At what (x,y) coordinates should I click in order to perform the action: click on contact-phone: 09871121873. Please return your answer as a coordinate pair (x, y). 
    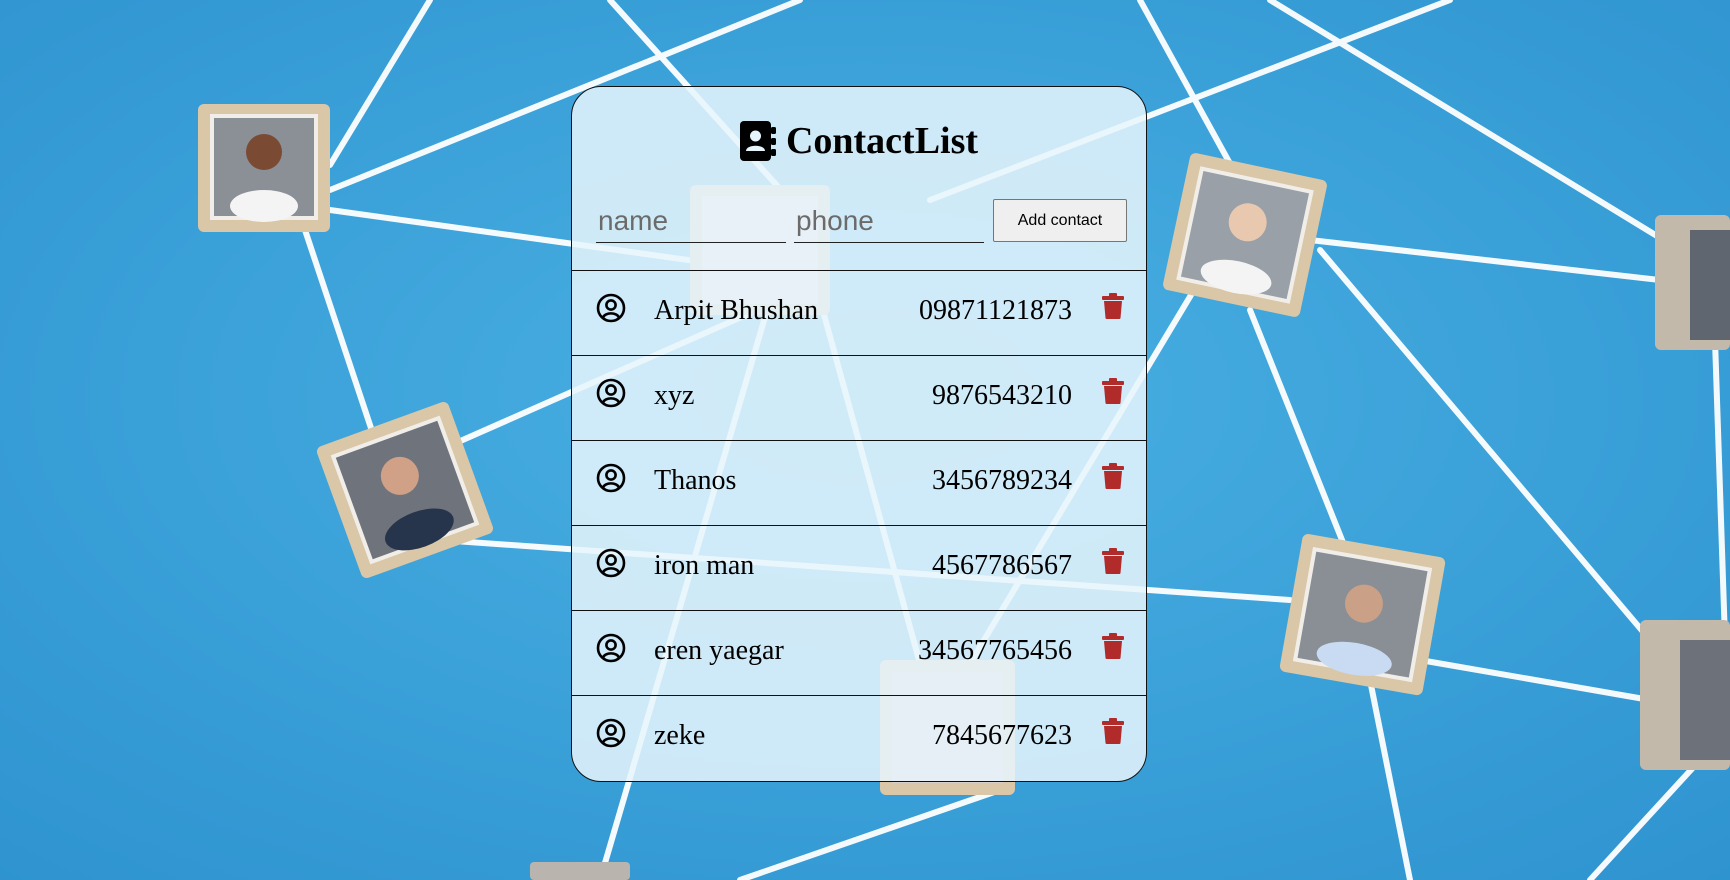
    Looking at the image, I should click on (995, 310).